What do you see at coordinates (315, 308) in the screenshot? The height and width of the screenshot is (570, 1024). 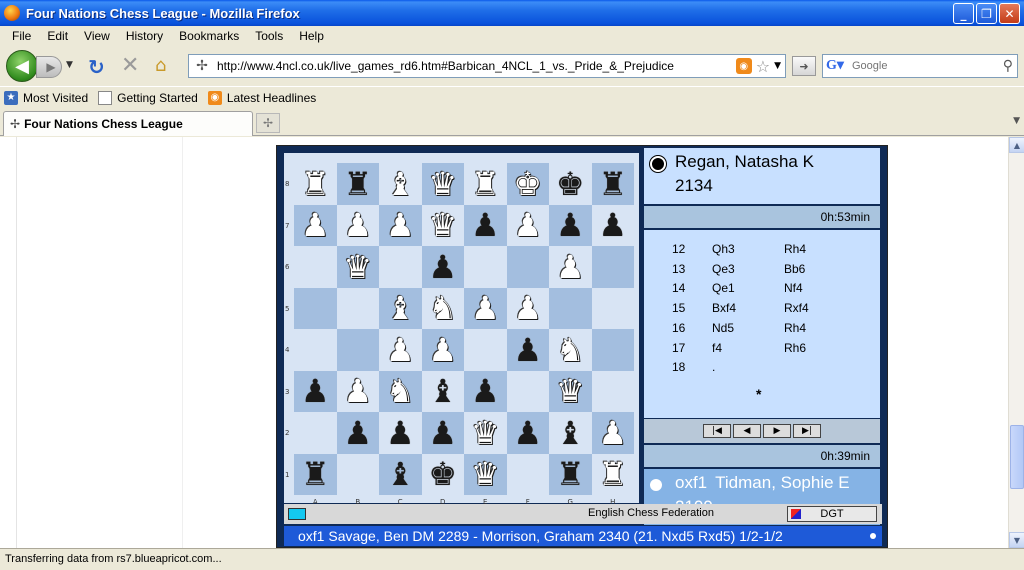 I see `square-a5` at bounding box center [315, 308].